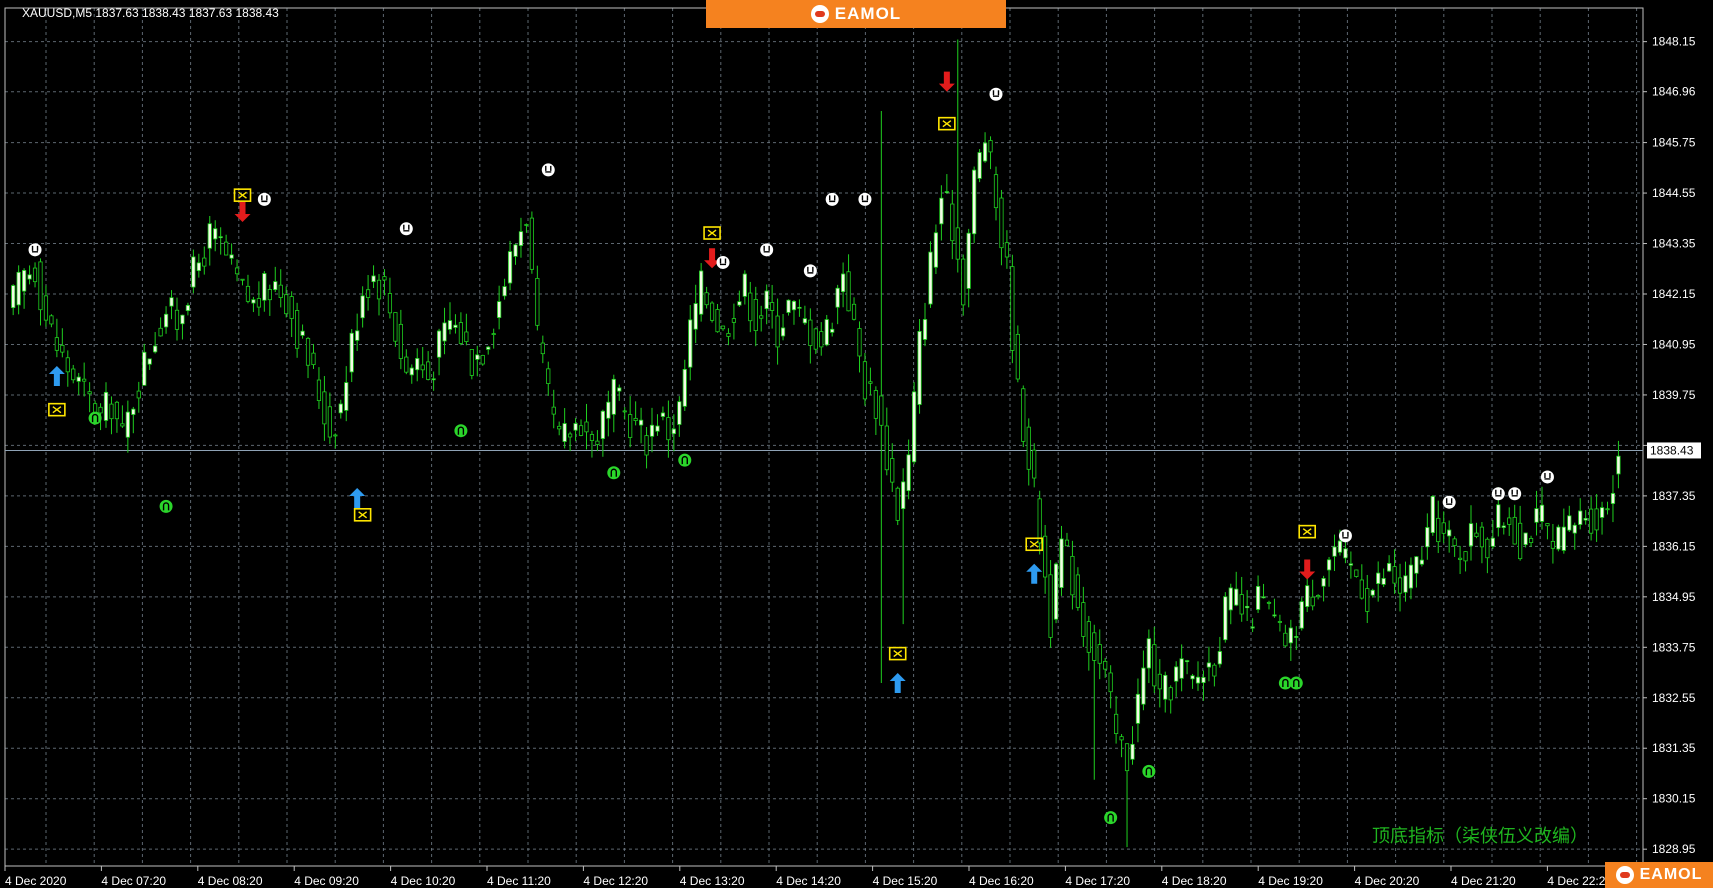 The width and height of the screenshot is (1713, 888). I want to click on time-tick-label: 4 Dec 2020, so click(36, 881).